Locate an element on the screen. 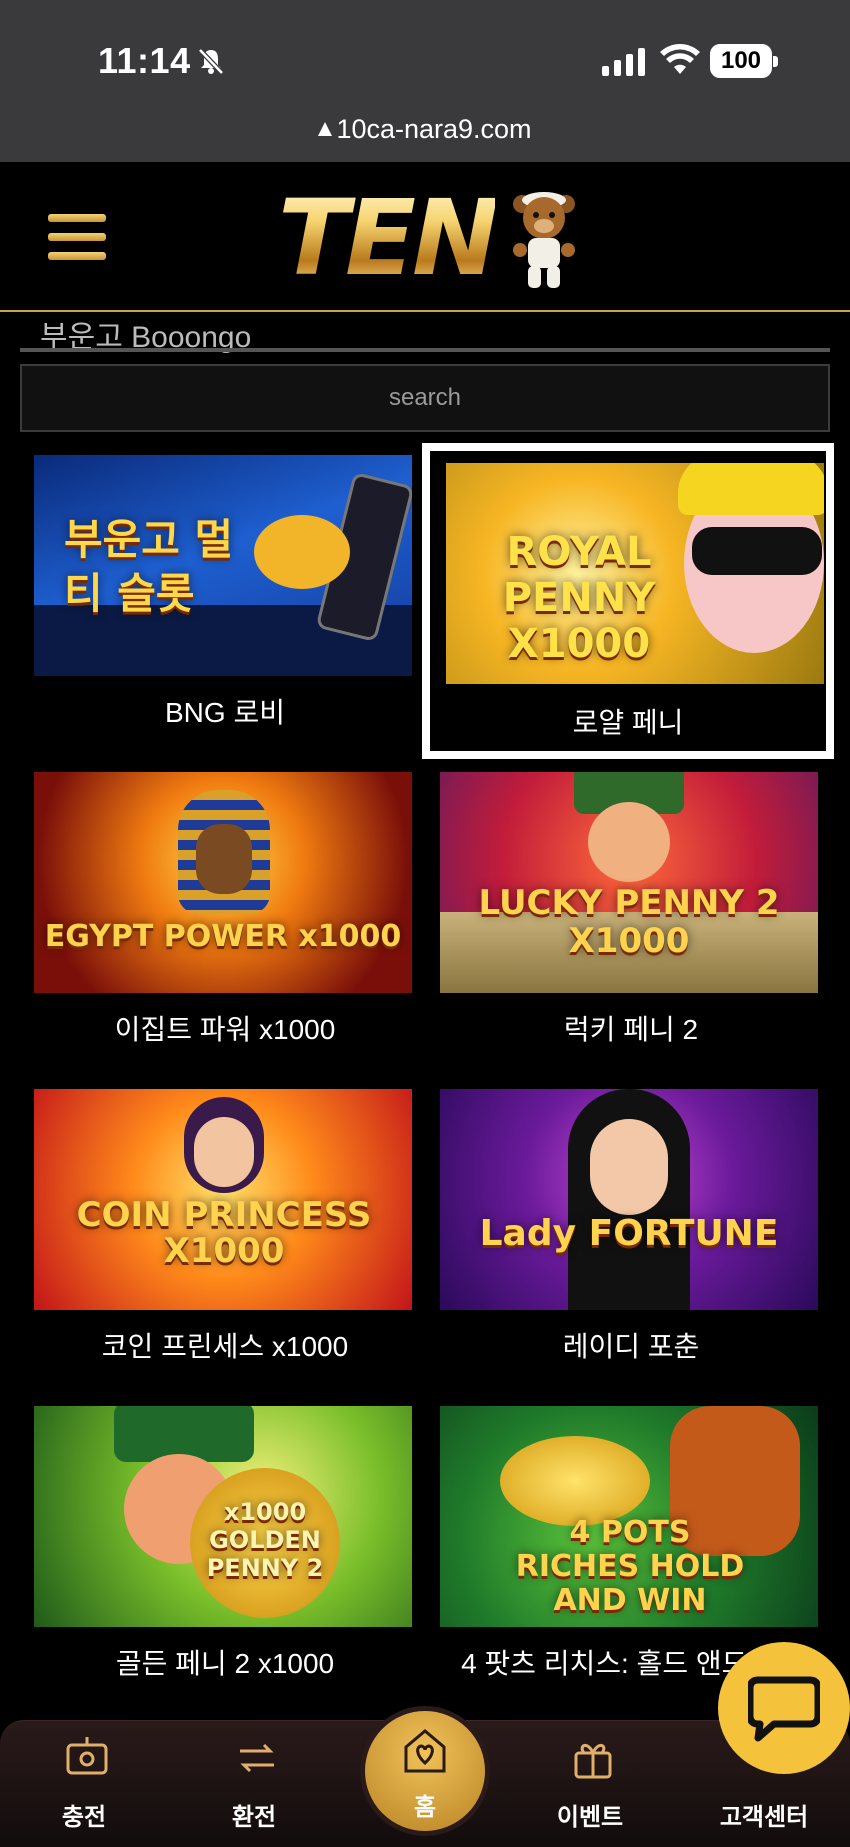 The image size is (850, 1847). game-card-coin-princess: COIN PRINCESS X1000 코인 프린세스 x1000 is located at coordinates (218, 1227).